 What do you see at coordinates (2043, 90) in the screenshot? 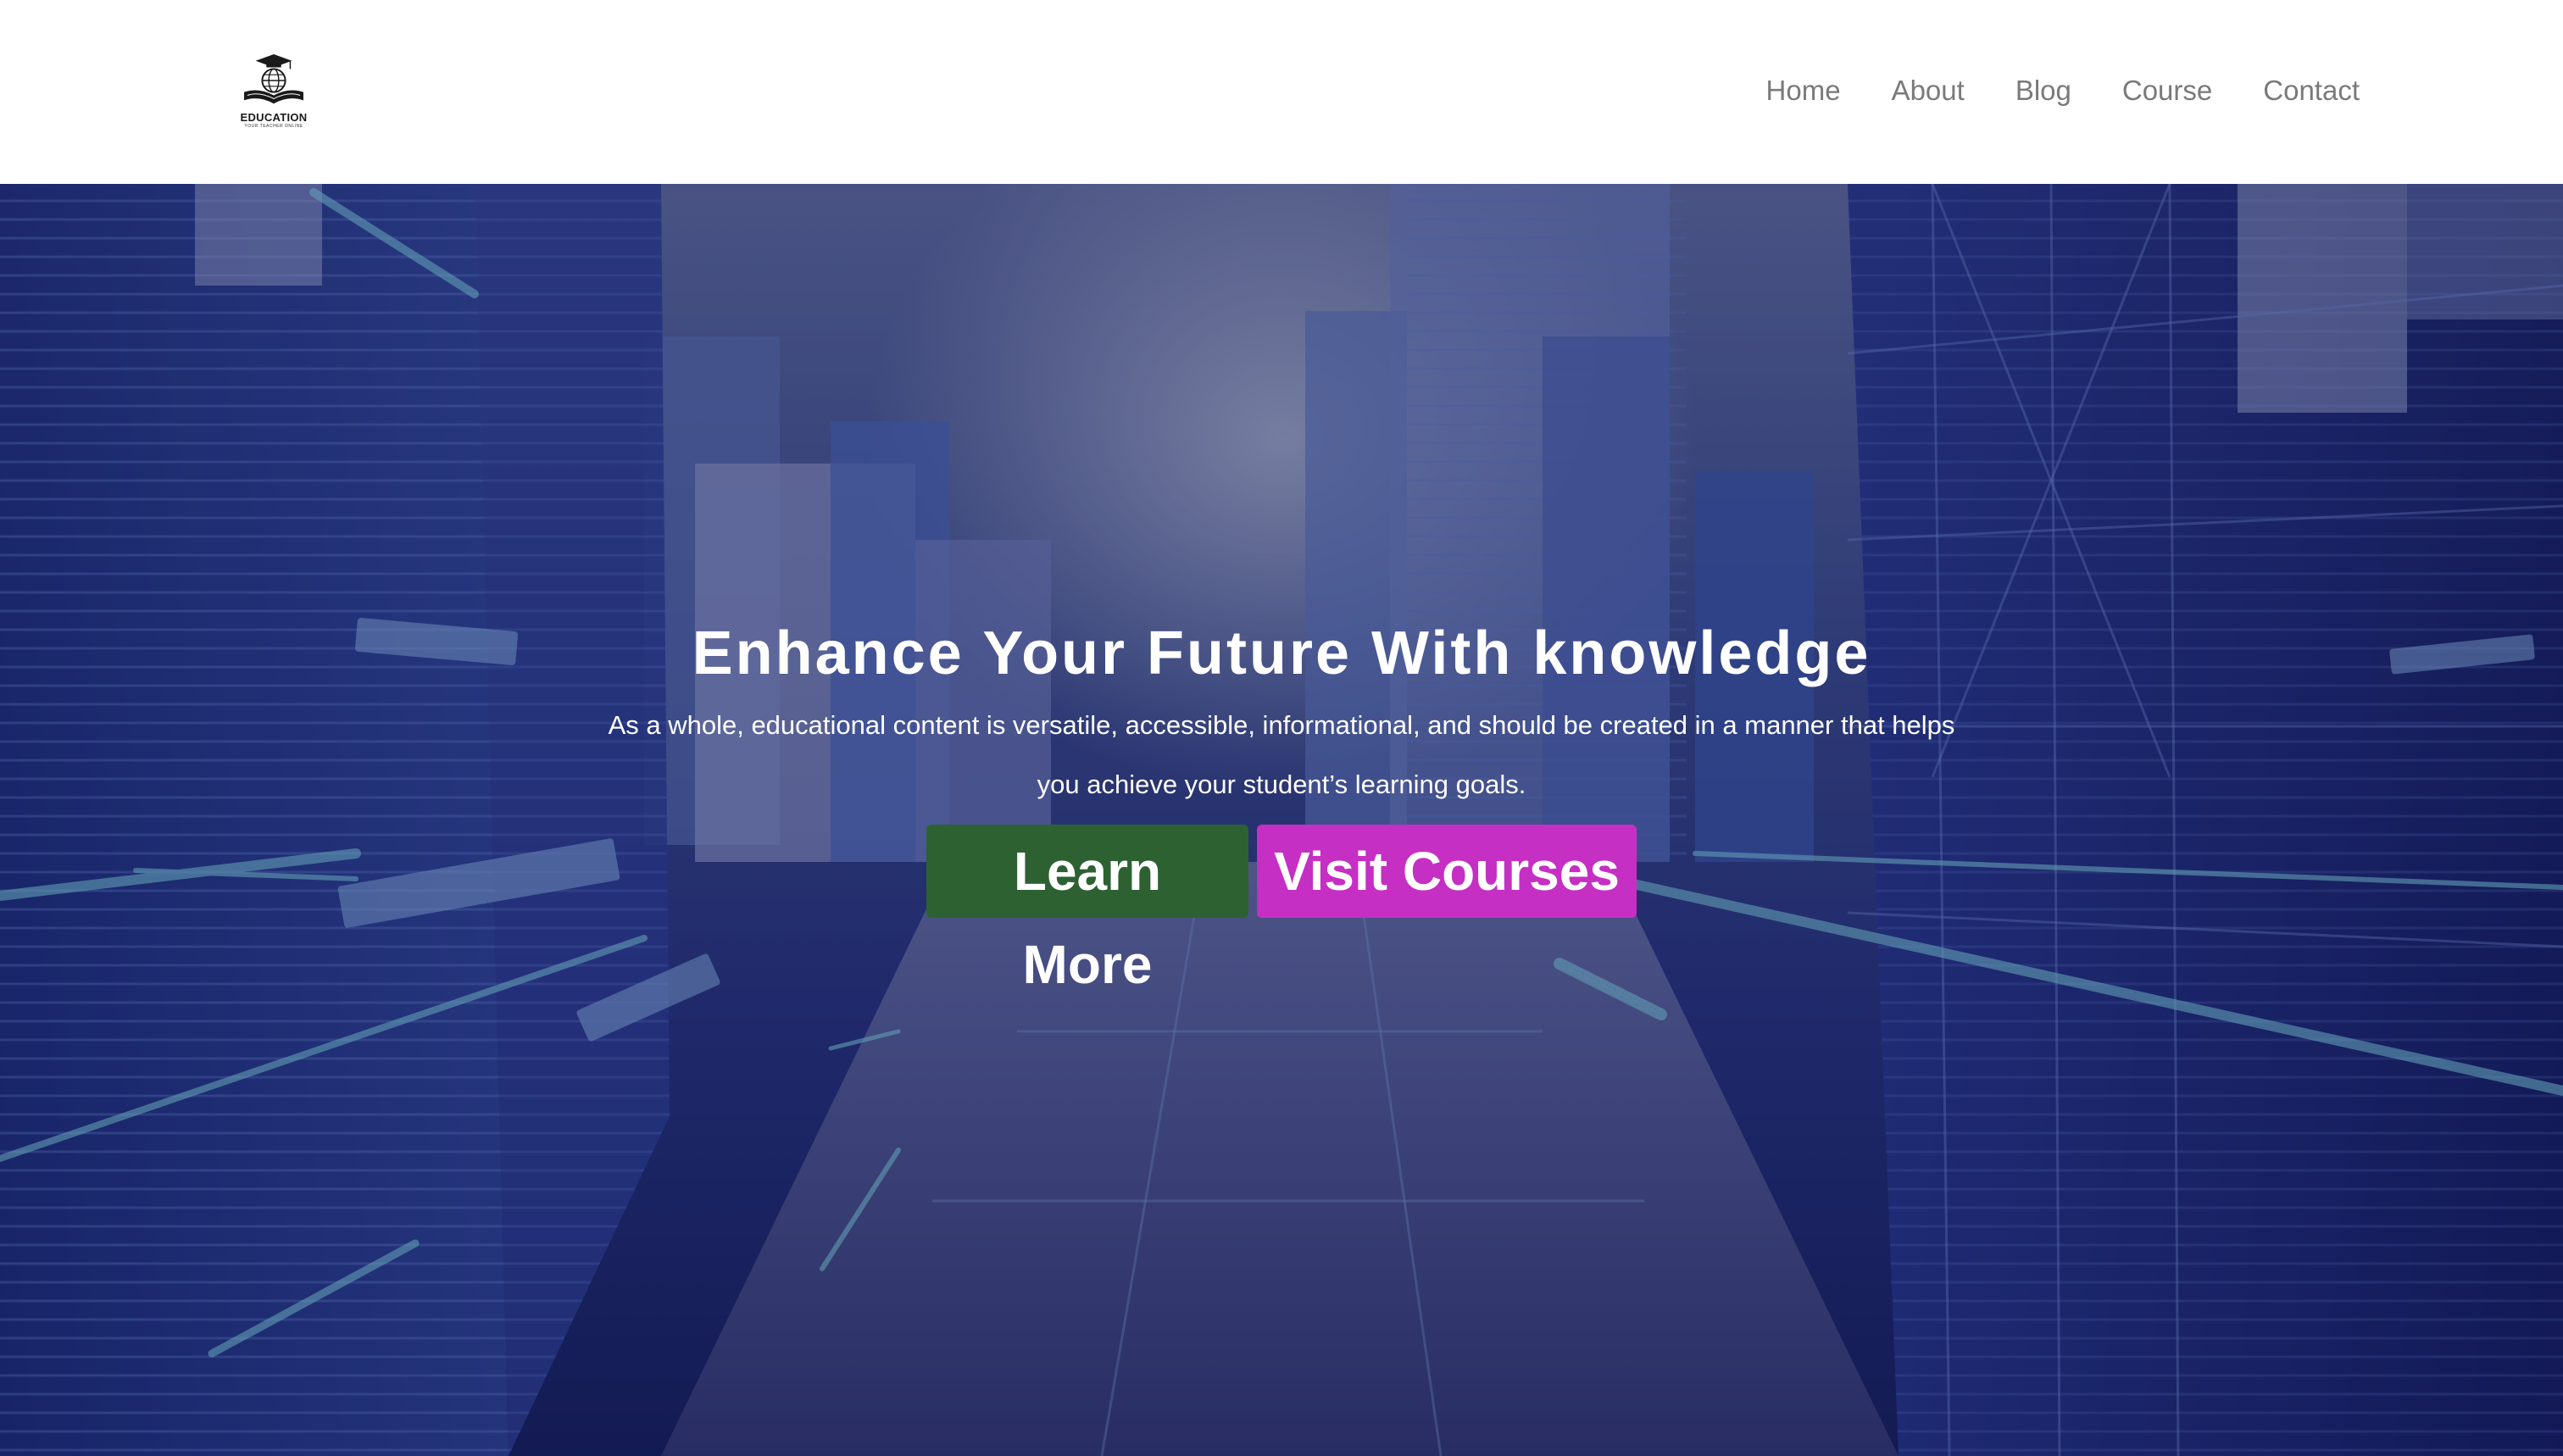
I see `nav-blog-link: Blog` at bounding box center [2043, 90].